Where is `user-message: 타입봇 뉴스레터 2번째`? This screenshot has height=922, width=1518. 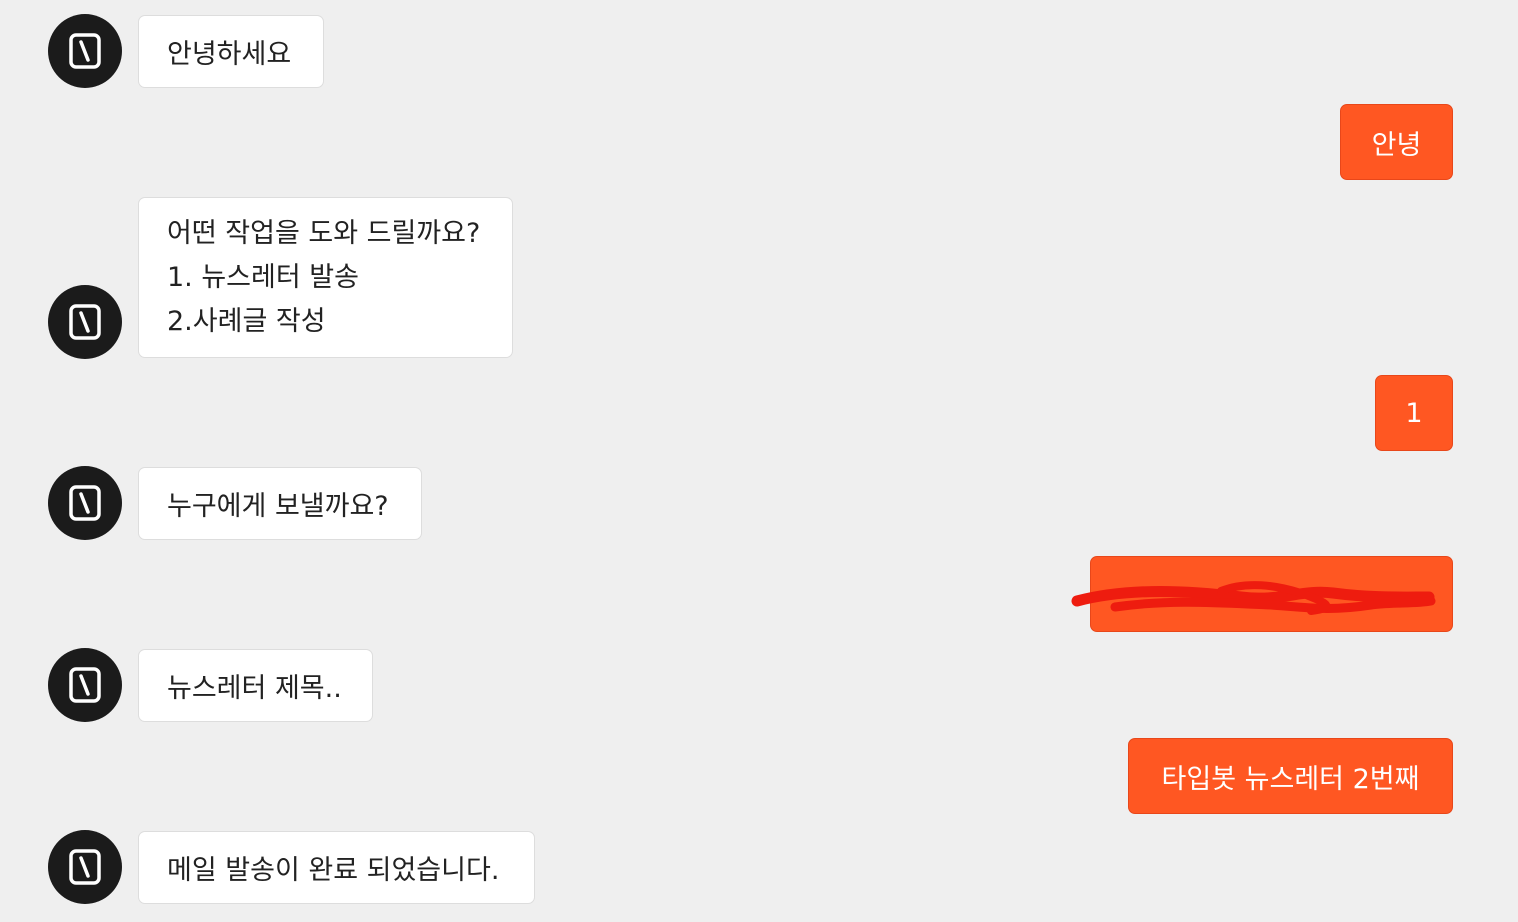
user-message: 타입봇 뉴스레터 2번째 is located at coordinates (1290, 776).